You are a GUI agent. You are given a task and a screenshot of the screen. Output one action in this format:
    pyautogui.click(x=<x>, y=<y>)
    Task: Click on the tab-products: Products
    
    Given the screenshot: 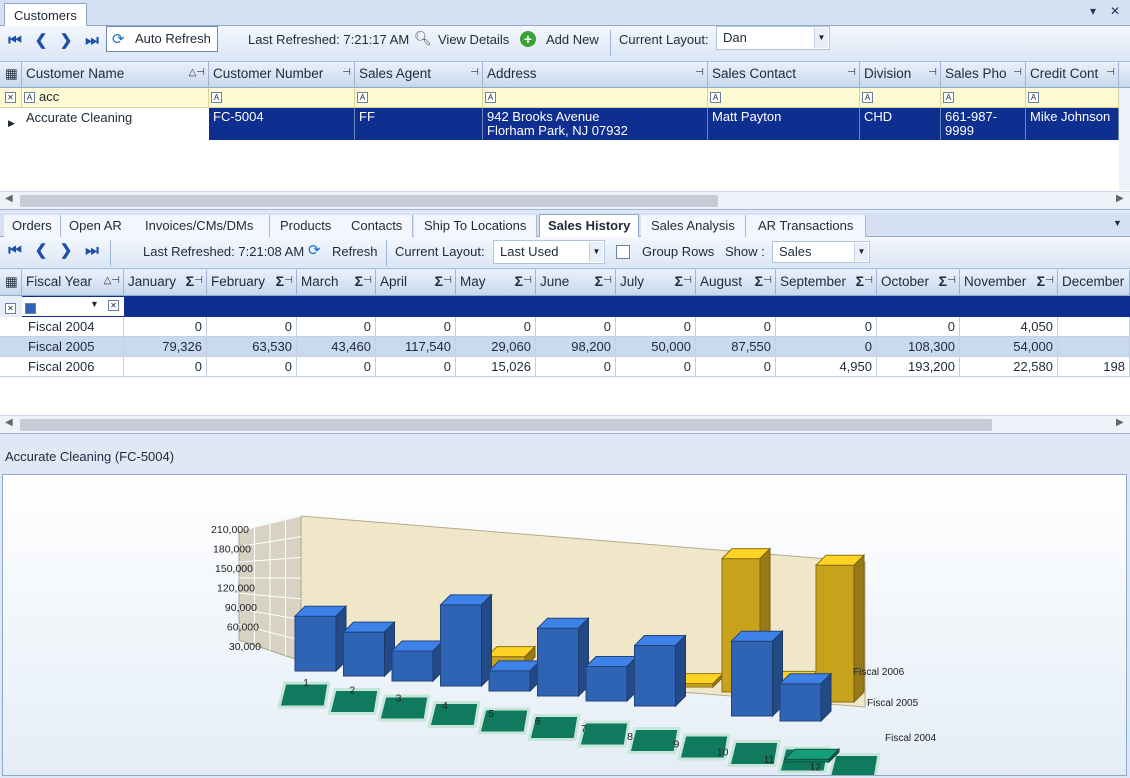 What is the action you would take?
    pyautogui.click(x=306, y=226)
    